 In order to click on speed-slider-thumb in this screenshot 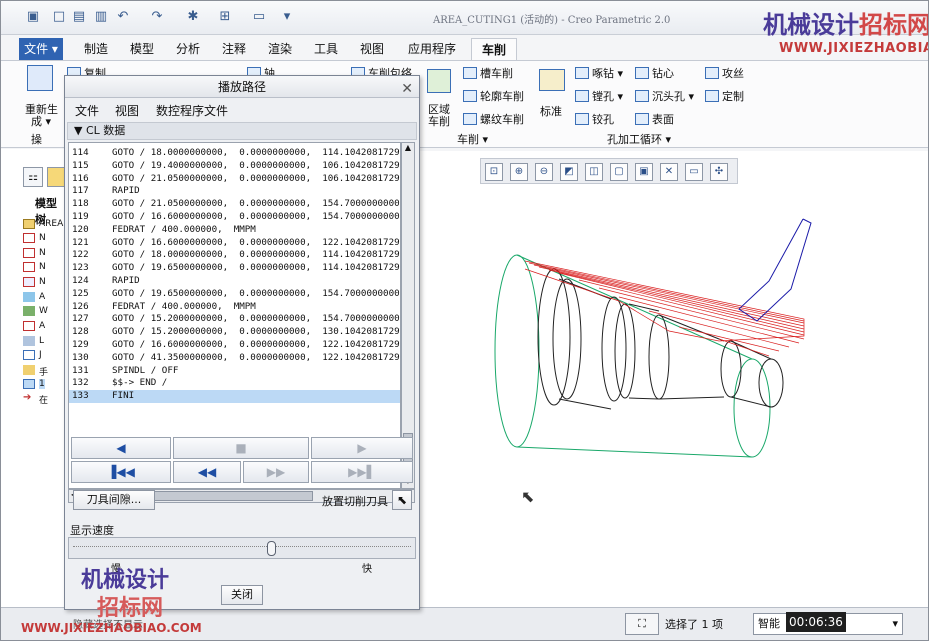, I will do `click(271, 548)`.